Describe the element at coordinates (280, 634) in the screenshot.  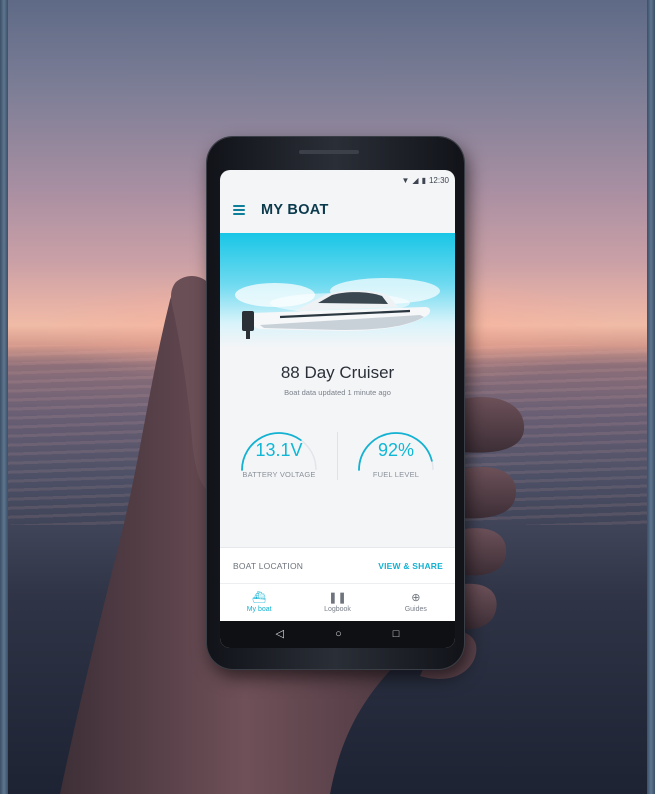
I see `back-icon: ◁` at that location.